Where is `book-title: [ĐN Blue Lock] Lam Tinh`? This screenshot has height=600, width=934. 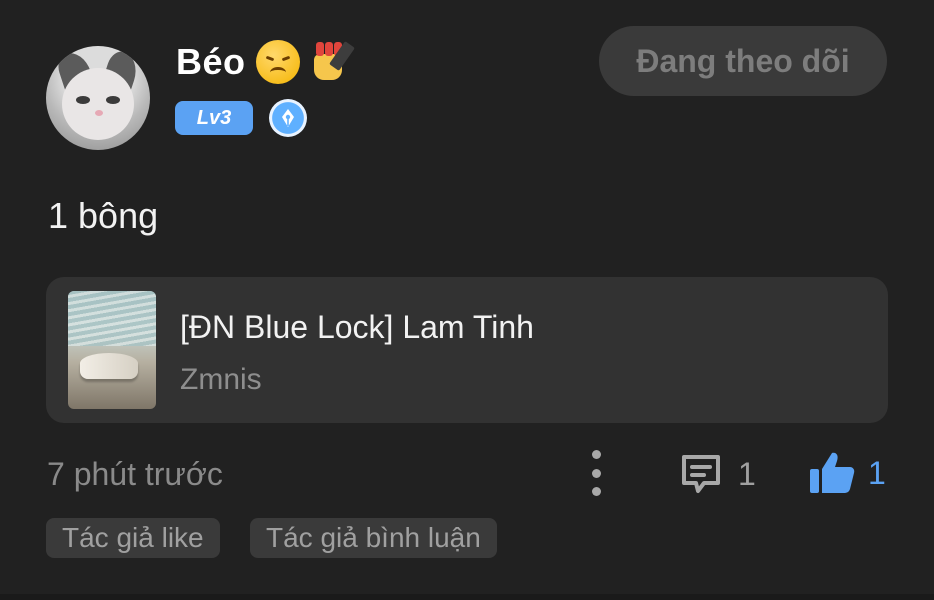 book-title: [ĐN Blue Lock] Lam Tinh is located at coordinates (357, 327).